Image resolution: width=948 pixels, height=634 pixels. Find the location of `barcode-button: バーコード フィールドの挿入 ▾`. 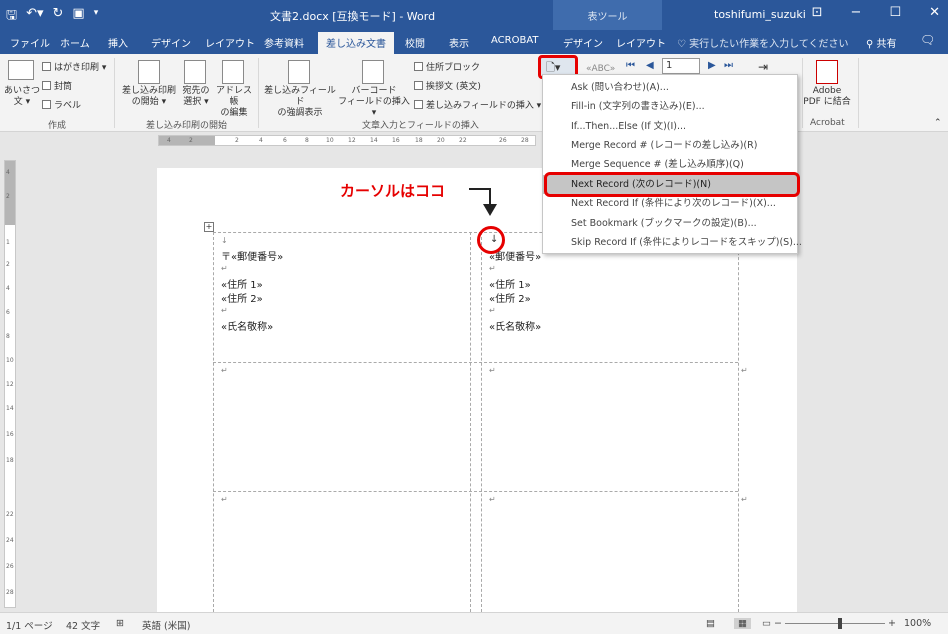

barcode-button: バーコード フィールドの挿入 ▾ is located at coordinates (374, 102).